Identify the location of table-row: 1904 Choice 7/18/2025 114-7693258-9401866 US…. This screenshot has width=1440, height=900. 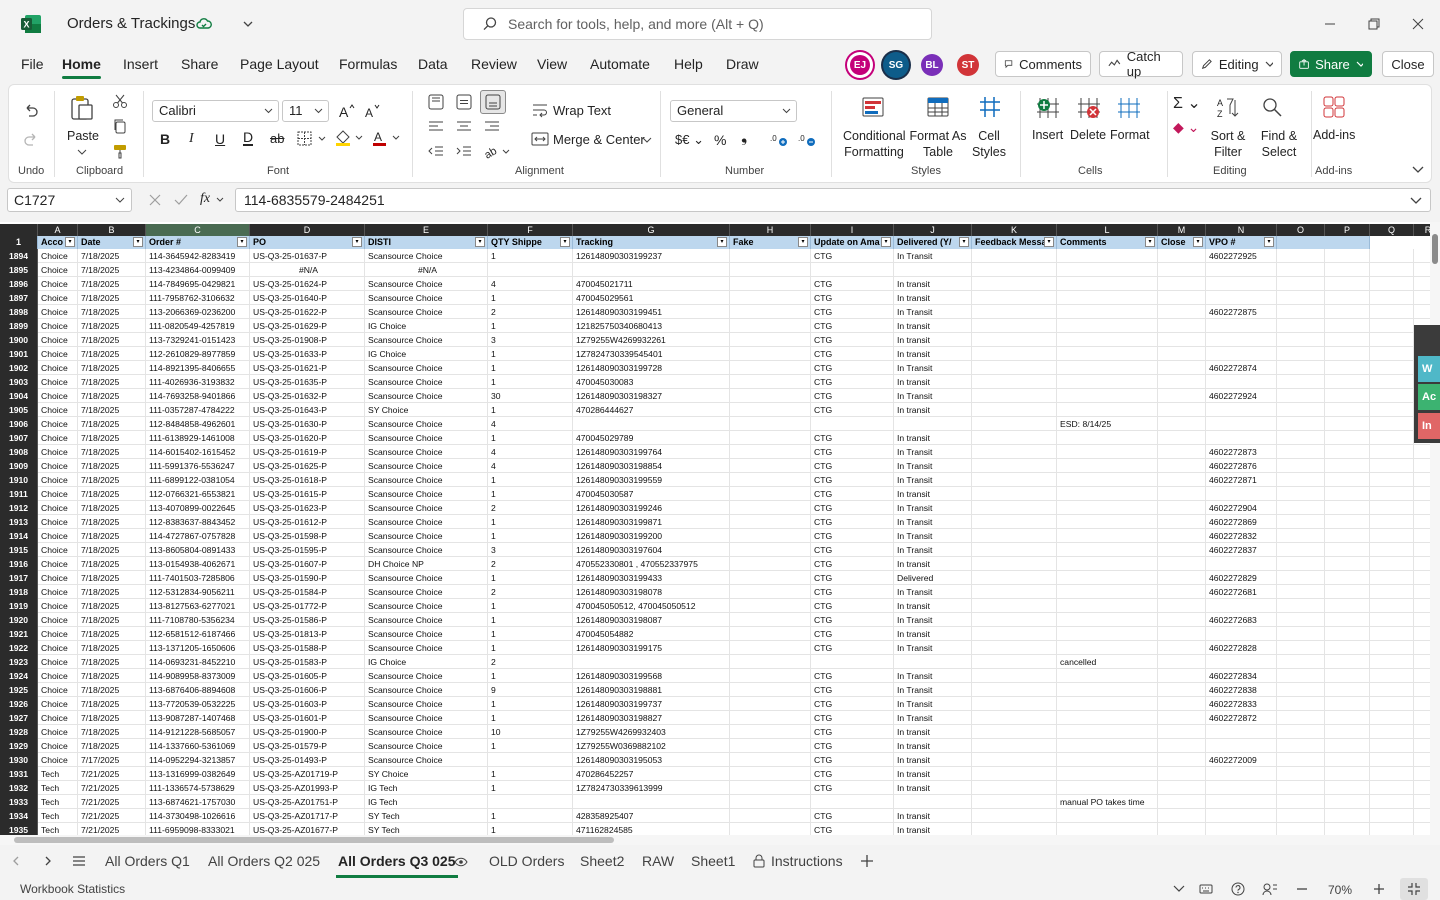
(715, 396).